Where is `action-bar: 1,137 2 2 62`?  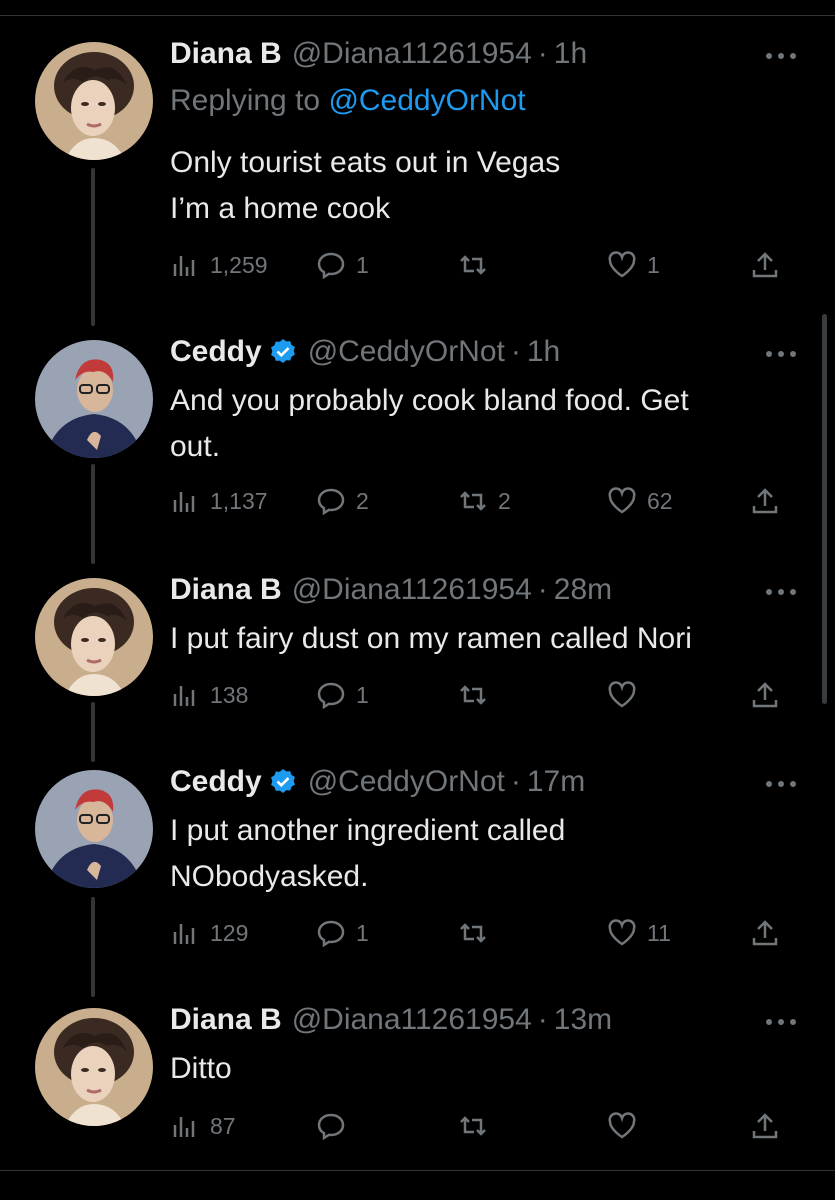 action-bar: 1,137 2 2 62 is located at coordinates (480, 501).